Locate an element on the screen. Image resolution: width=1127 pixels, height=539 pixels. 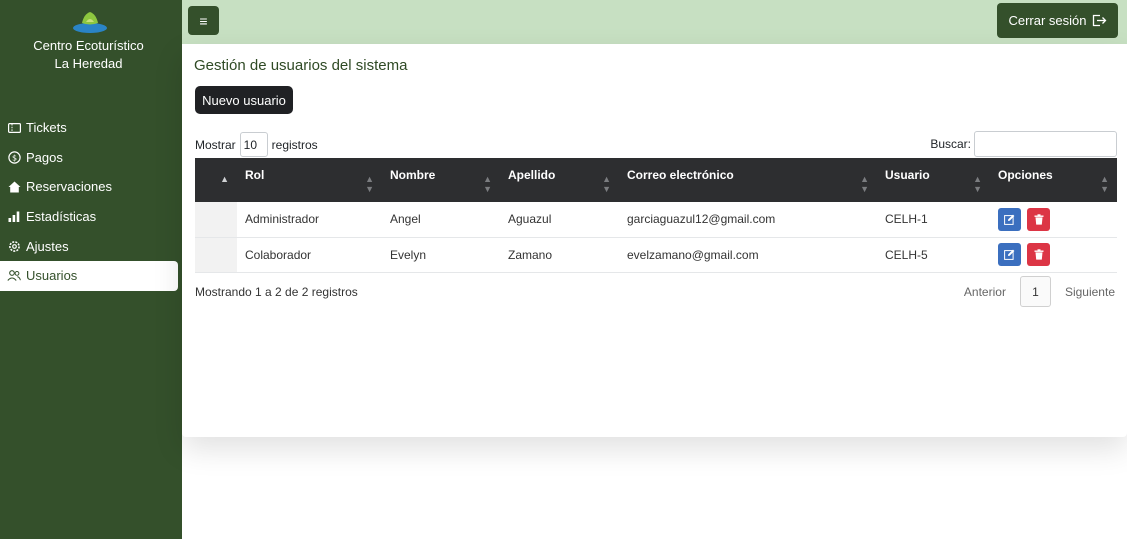
cell-correo: evelzamano@gmail.com is located at coordinates (748, 255).